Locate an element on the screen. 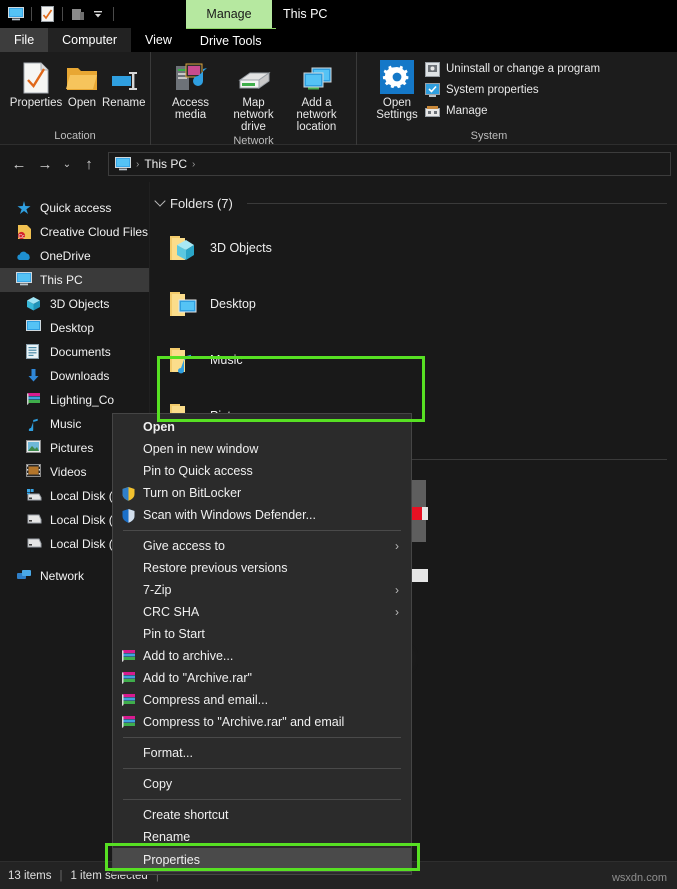 The width and height of the screenshot is (677, 889). ribbon-uninstall-program-item: Uninstall or change a program is located at coordinates (512, 69).